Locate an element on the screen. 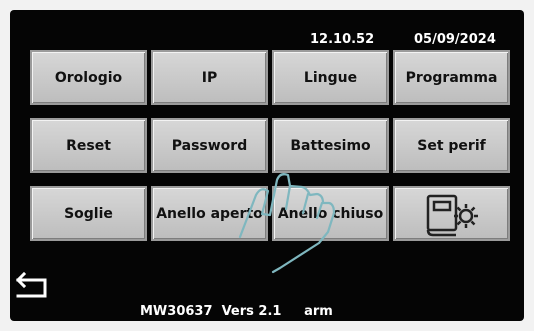 The image size is (534, 331). reset-button: Reset is located at coordinates (88, 145).